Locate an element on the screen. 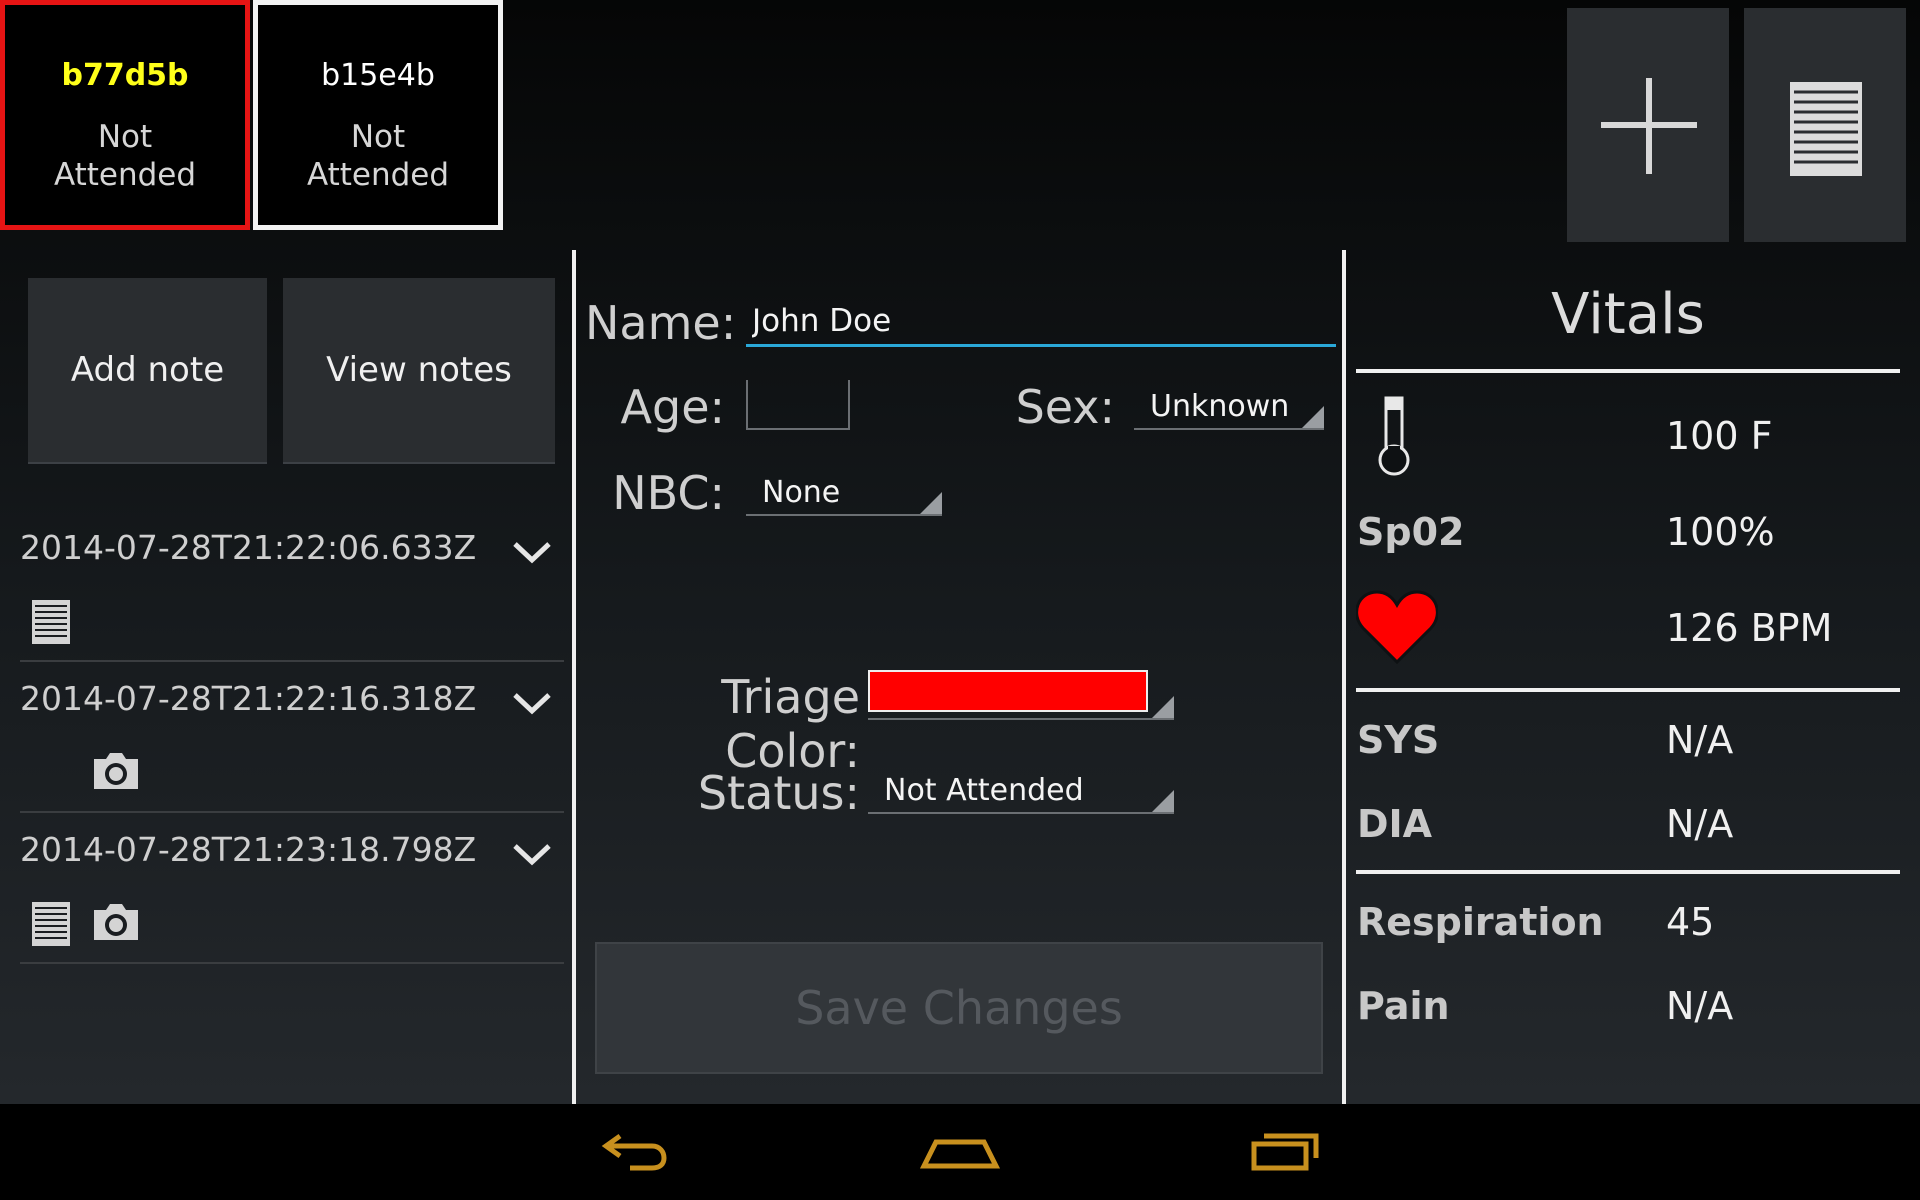 The width and height of the screenshot is (1920, 1200). name-label: Name: is located at coordinates (661, 323).